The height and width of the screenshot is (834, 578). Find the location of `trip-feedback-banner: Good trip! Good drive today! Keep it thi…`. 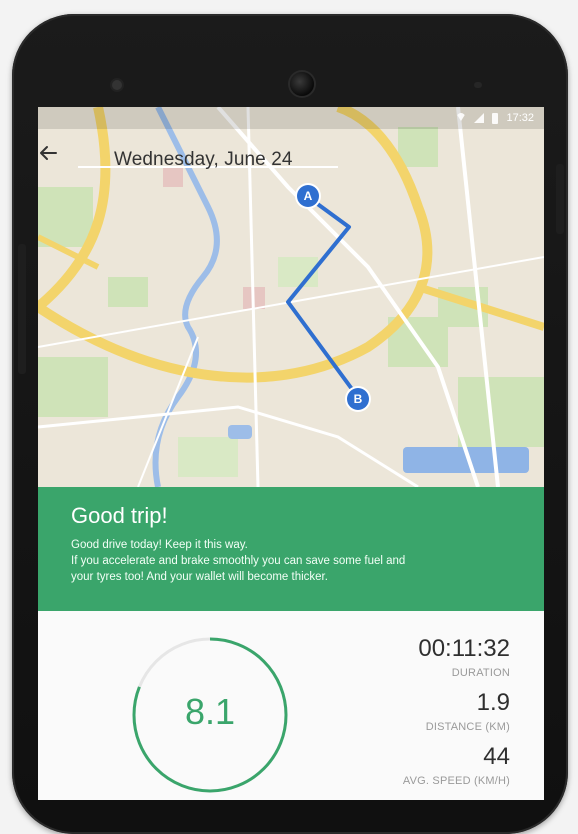

trip-feedback-banner: Good trip! Good drive today! Keep it thi… is located at coordinates (291, 549).